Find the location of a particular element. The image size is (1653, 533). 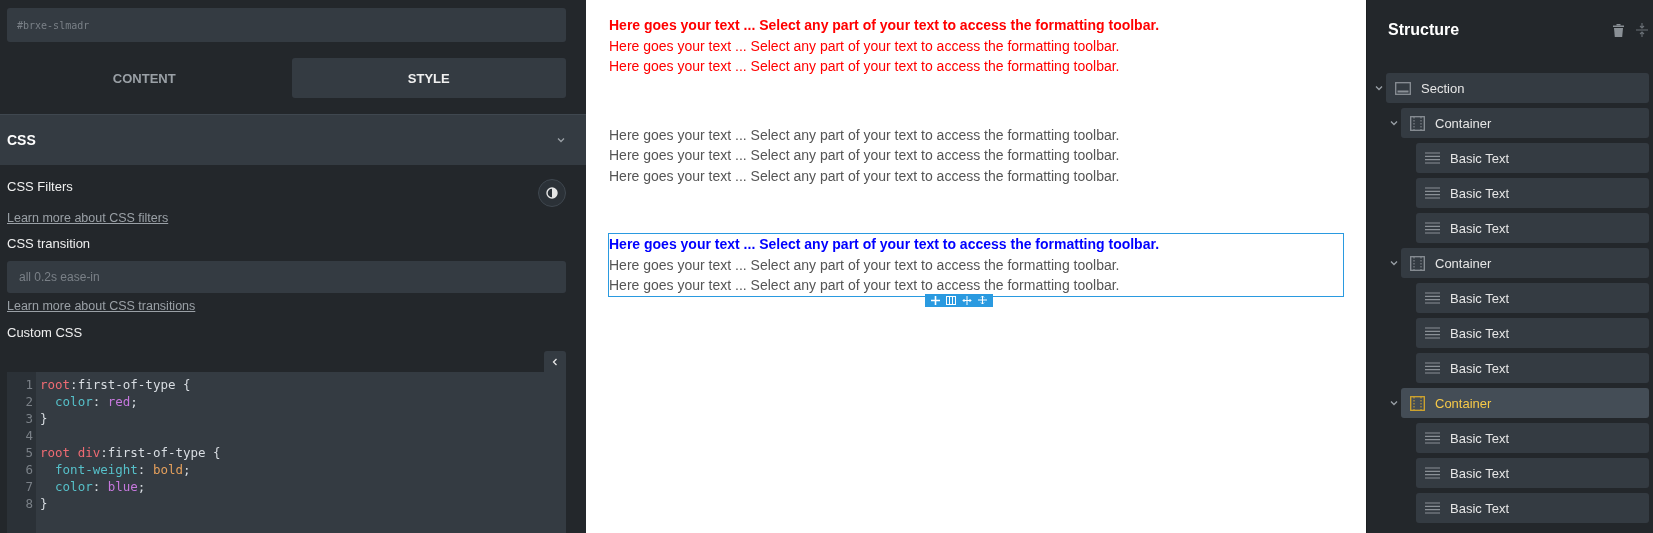

code-token: root div is located at coordinates (70, 452).